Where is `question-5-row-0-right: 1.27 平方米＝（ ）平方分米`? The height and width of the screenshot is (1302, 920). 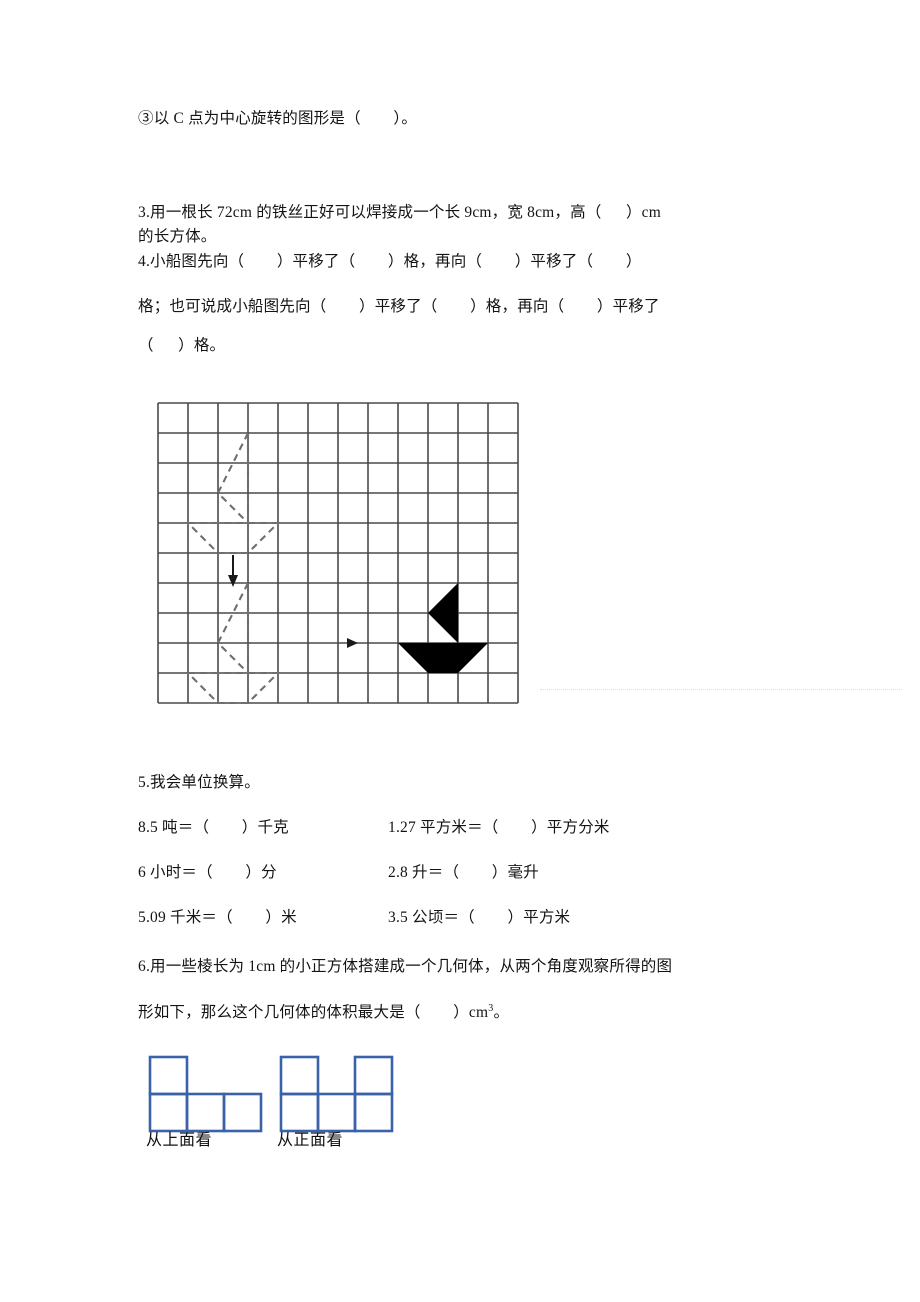 question-5-row-0-right: 1.27 平方米＝（ ）平方分米 is located at coordinates (499, 827).